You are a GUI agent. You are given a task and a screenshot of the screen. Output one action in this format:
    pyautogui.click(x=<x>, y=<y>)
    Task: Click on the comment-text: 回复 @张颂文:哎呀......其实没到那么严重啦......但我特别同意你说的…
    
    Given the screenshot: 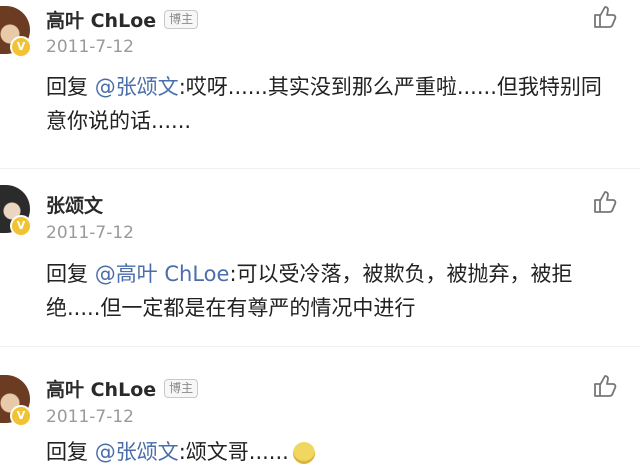 What is the action you would take?
    pyautogui.click(x=331, y=104)
    